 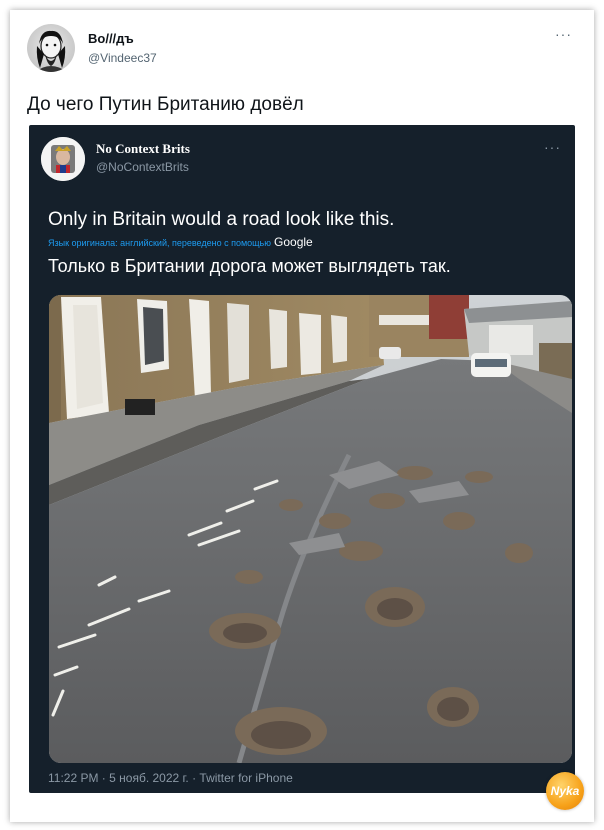 What do you see at coordinates (293, 242) in the screenshot?
I see `google-label: Google` at bounding box center [293, 242].